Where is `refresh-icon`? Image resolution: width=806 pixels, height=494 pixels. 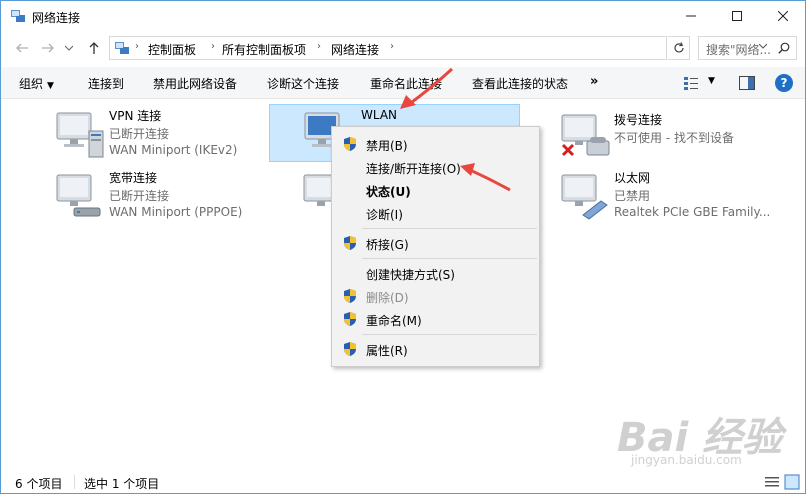
refresh-icon is located at coordinates (678, 47).